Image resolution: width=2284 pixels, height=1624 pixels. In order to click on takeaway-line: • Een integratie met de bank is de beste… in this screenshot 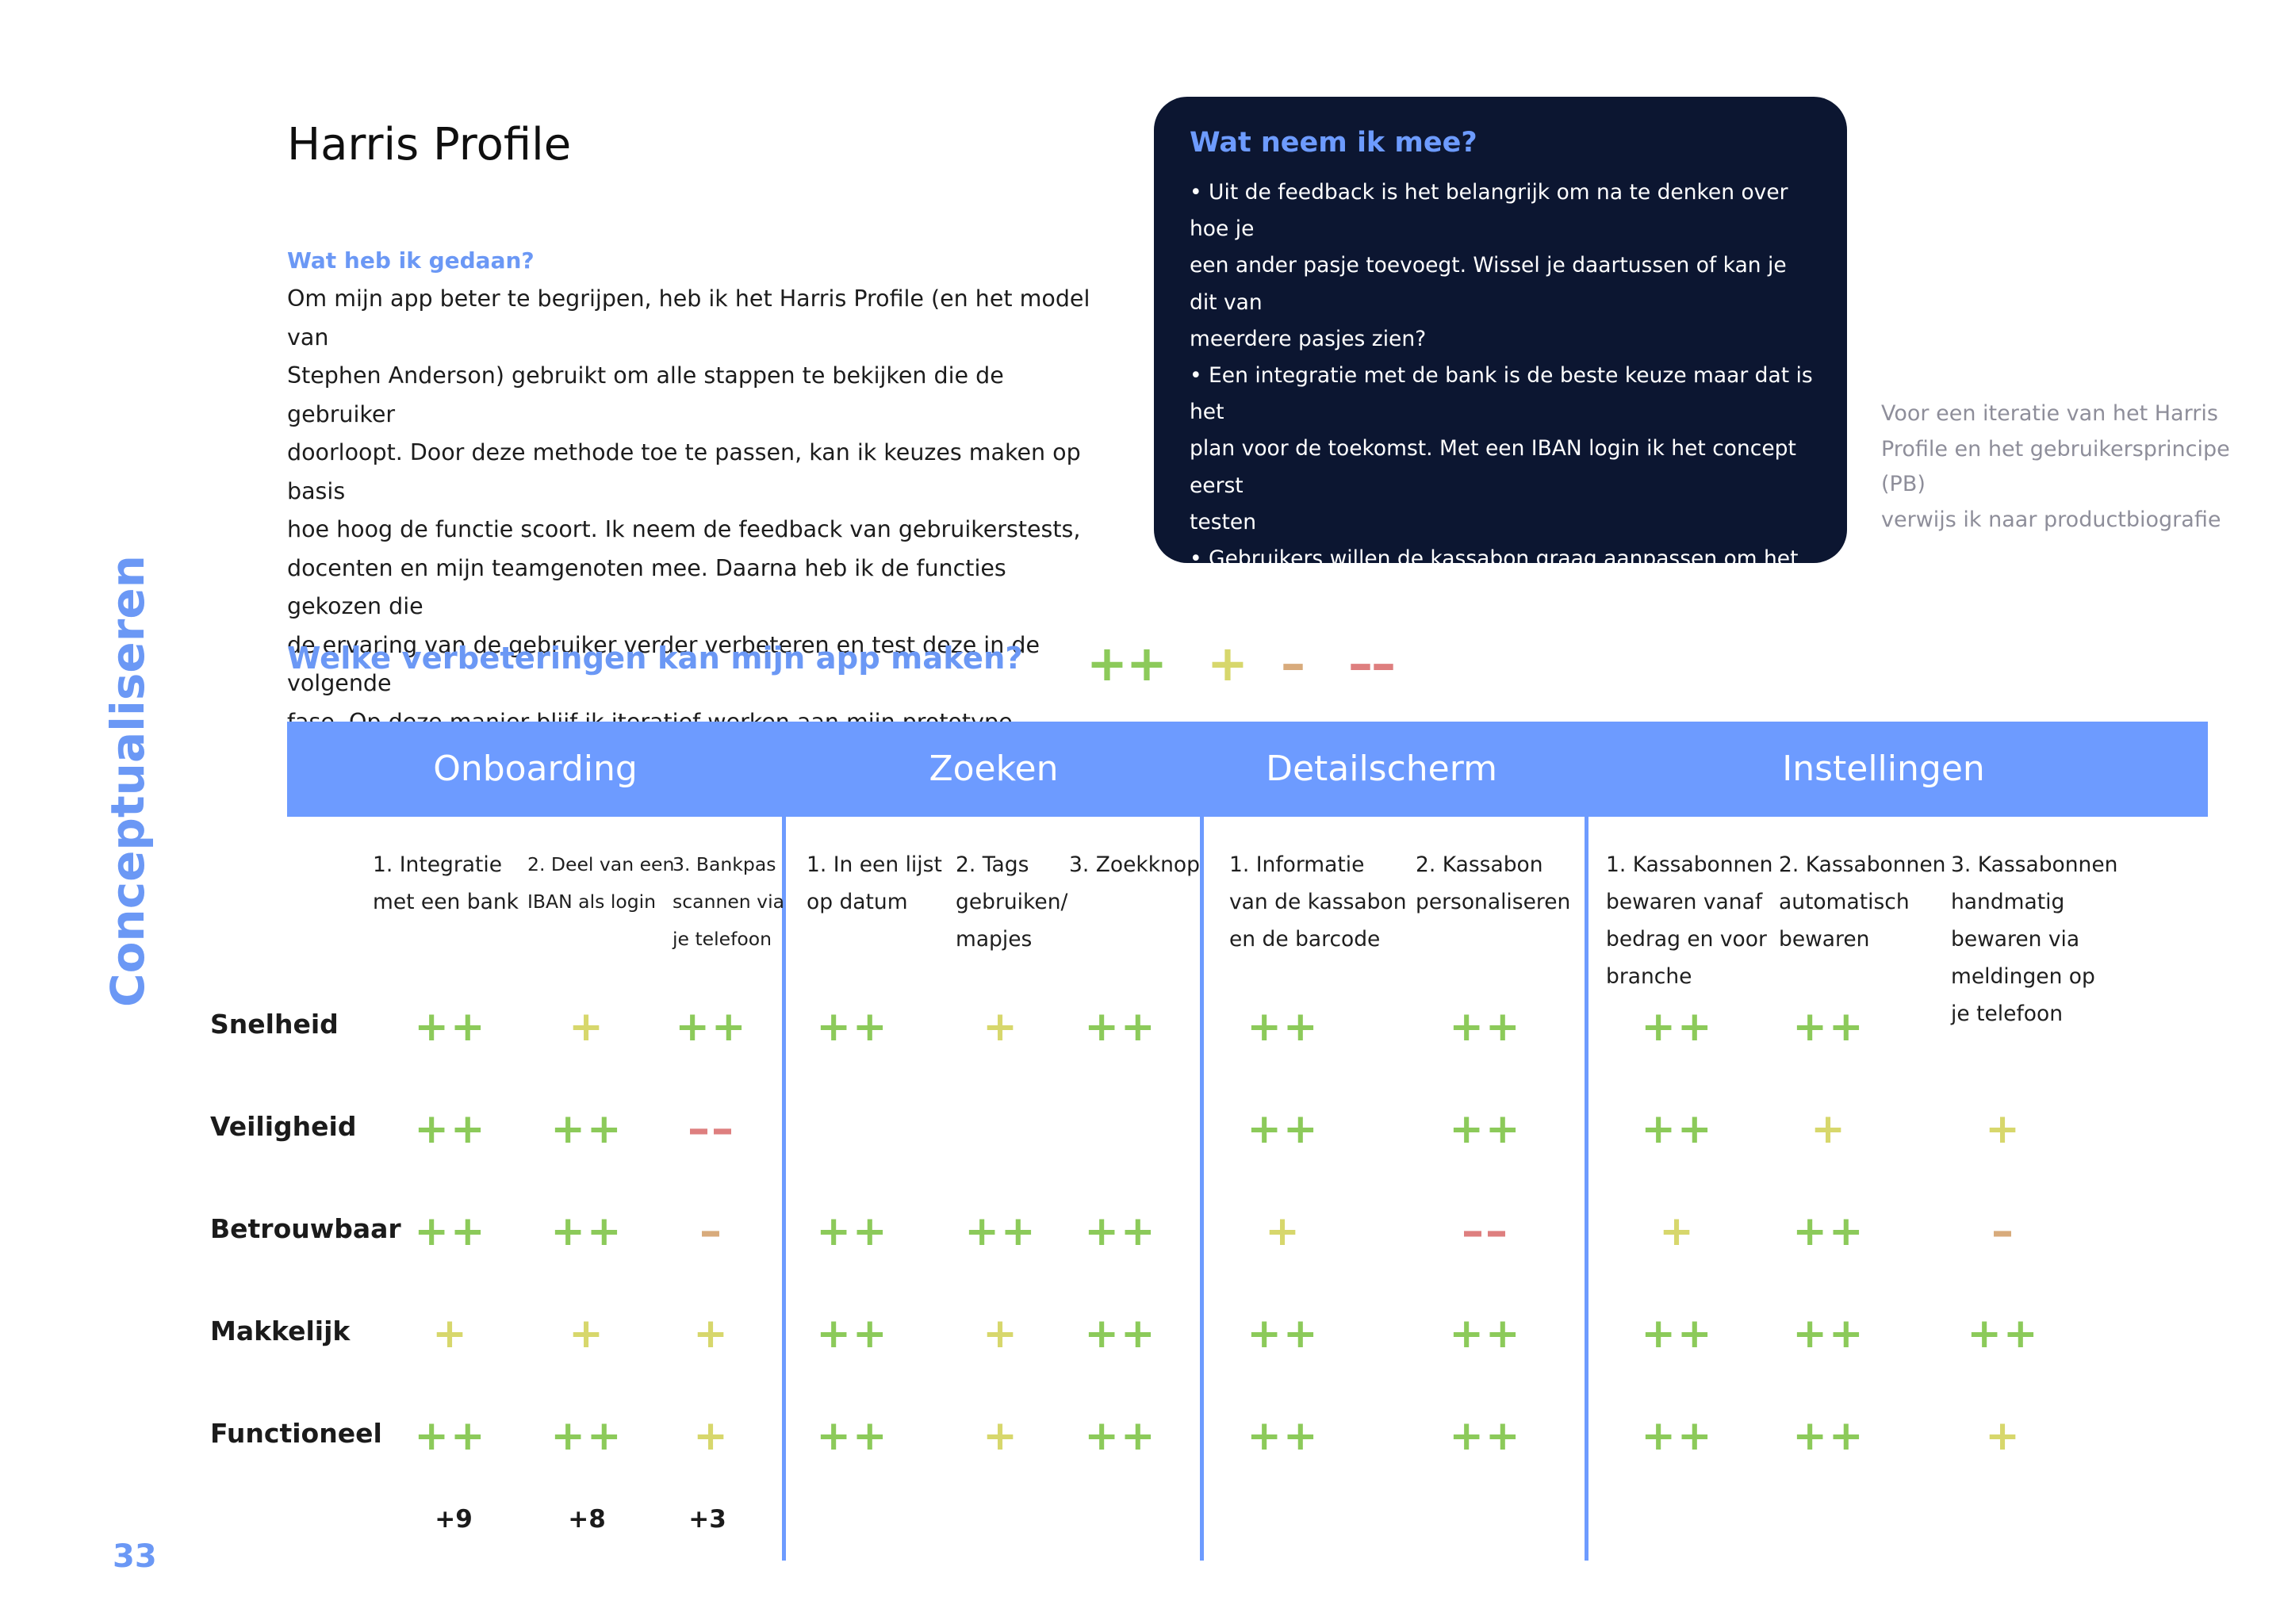, I will do `click(1501, 394)`.